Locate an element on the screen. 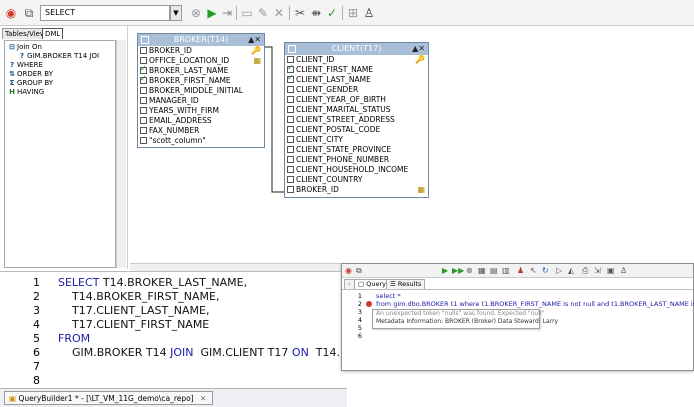 The image size is (694, 407). person-icon: ♟ is located at coordinates (520, 271).